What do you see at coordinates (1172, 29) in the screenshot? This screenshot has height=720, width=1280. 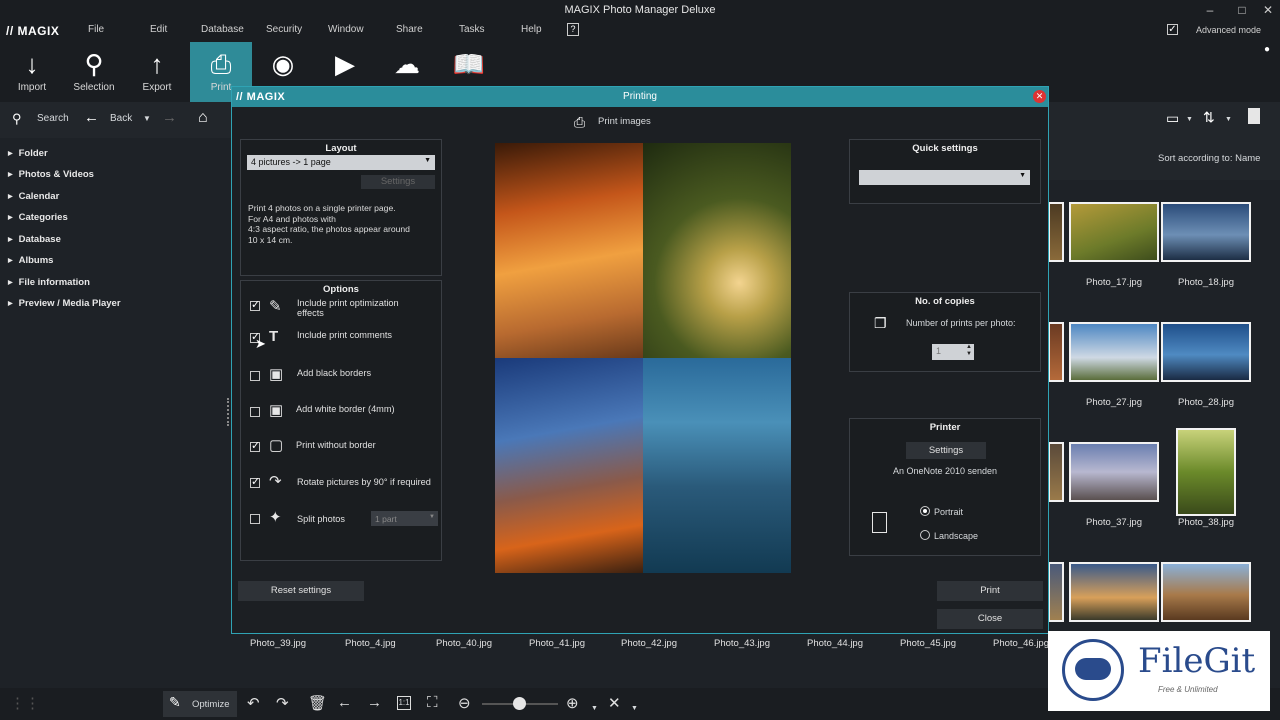 I see `advanced-mode-checkbox: ✓` at bounding box center [1172, 29].